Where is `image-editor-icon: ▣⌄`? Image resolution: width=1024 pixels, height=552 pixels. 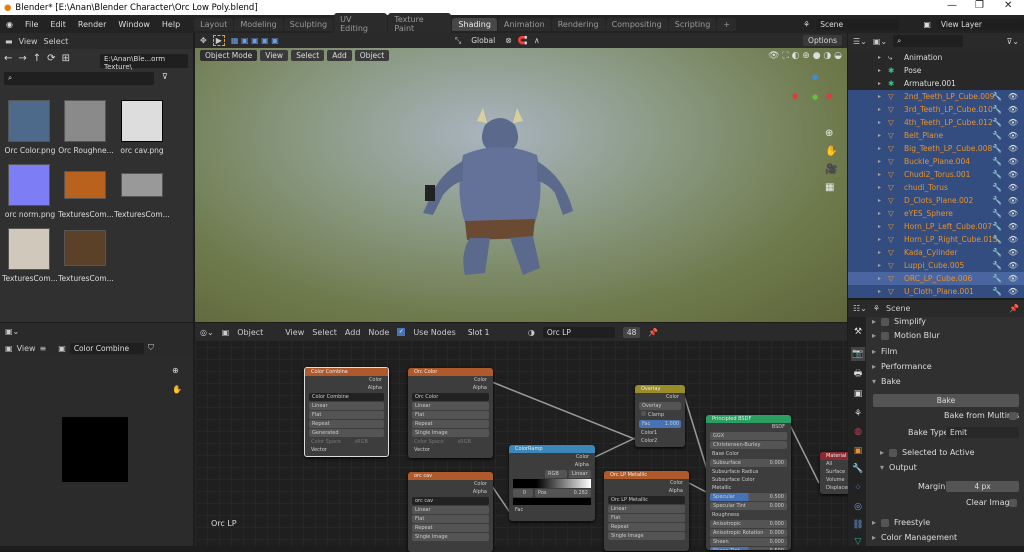
image-editor-icon: ▣⌄ is located at coordinates (12, 331).